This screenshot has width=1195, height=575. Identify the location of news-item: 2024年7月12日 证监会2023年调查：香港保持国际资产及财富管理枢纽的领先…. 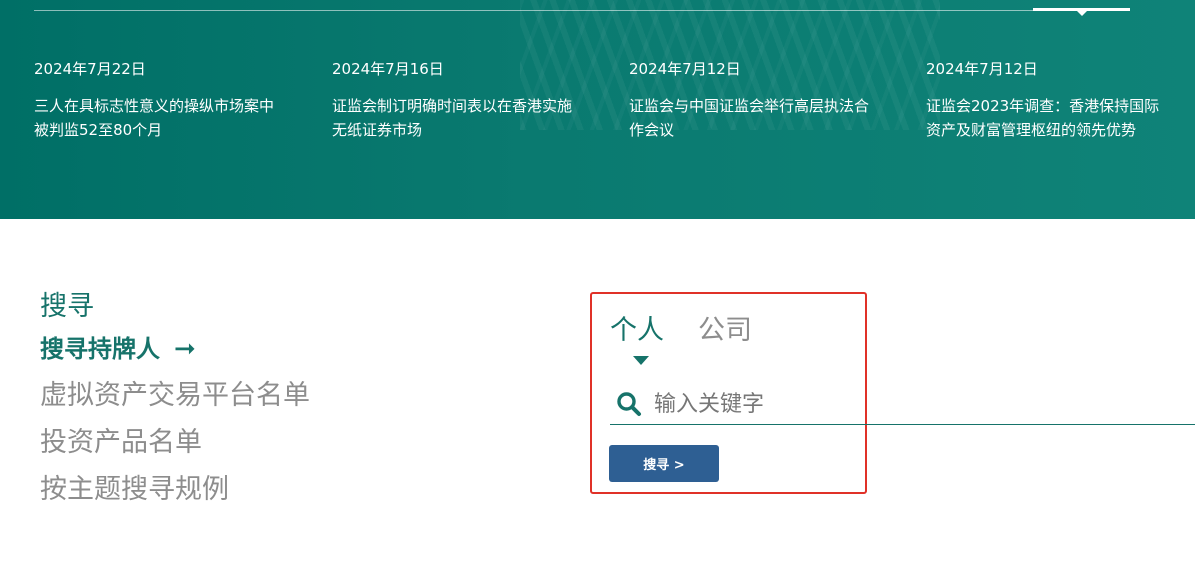
(1046, 101).